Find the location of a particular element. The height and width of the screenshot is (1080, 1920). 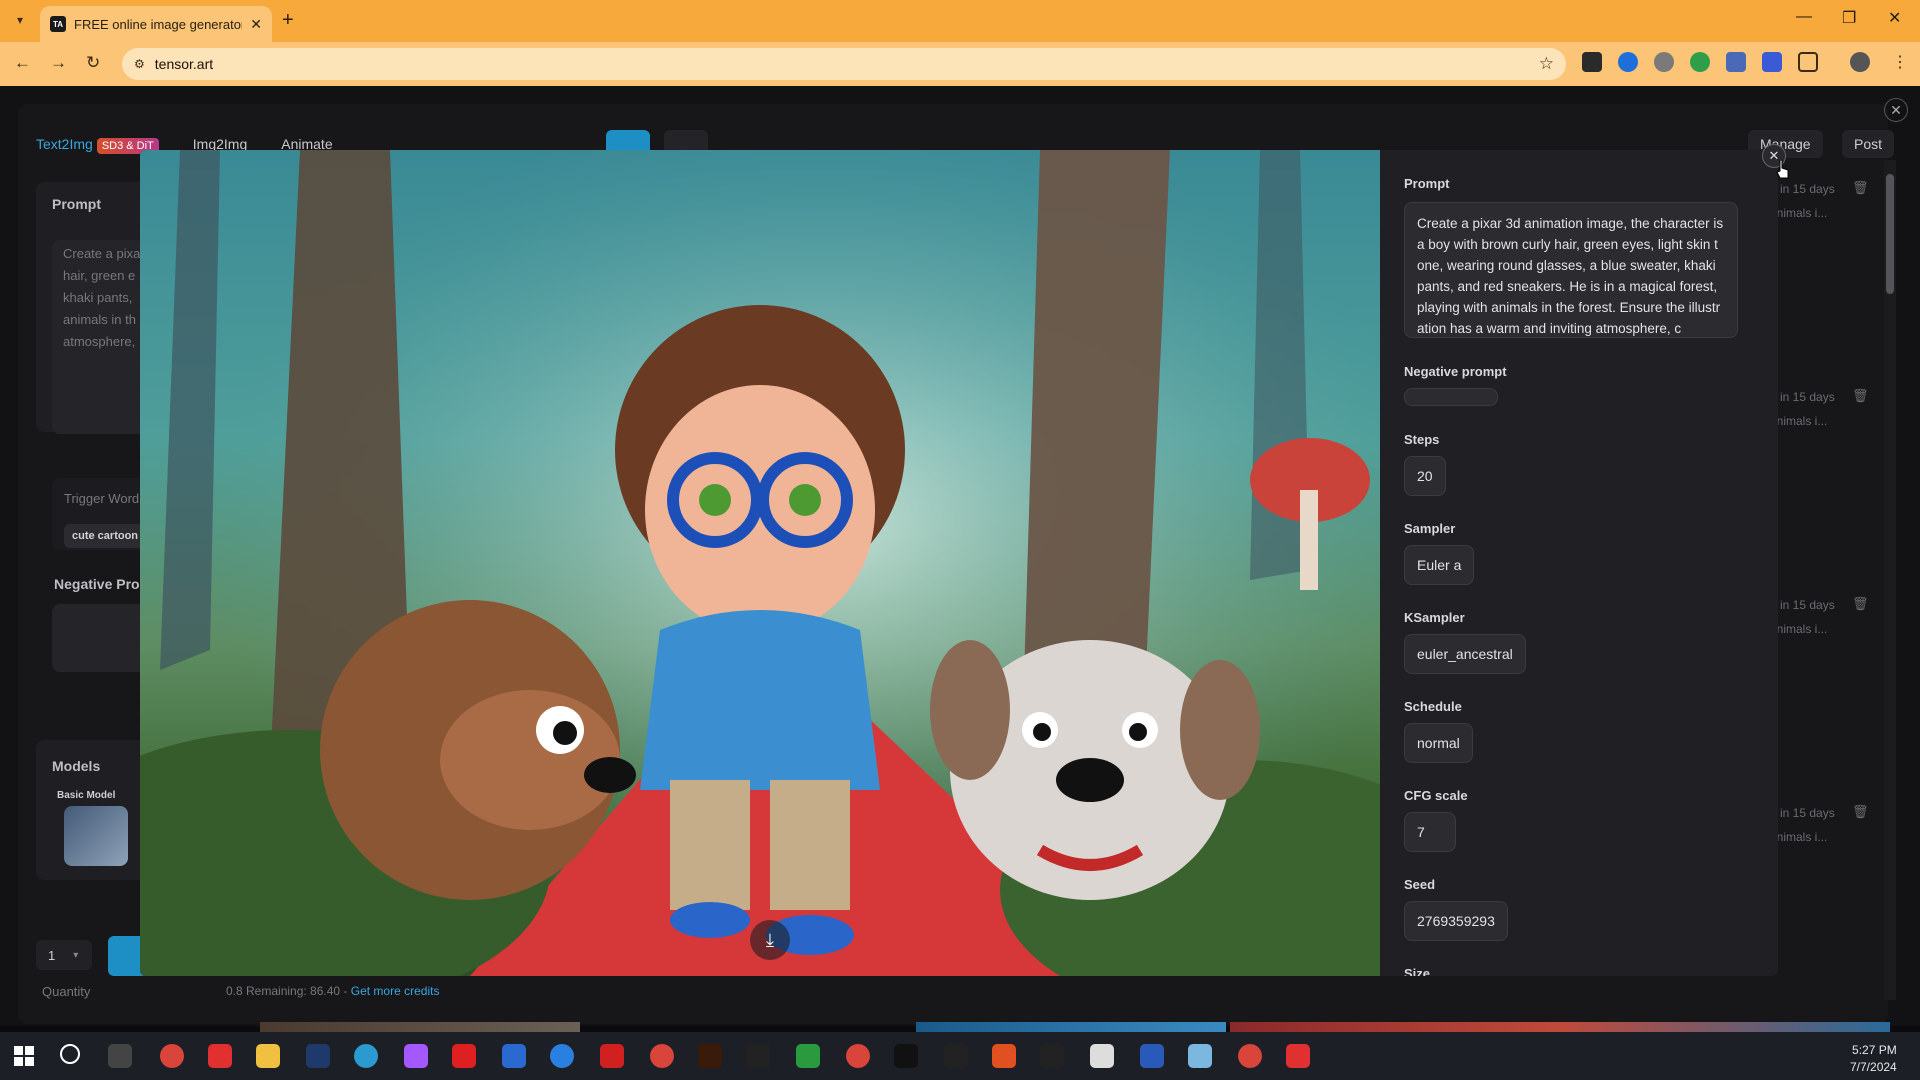

trigger-chip: cute cartoon is located at coordinates (105, 536).